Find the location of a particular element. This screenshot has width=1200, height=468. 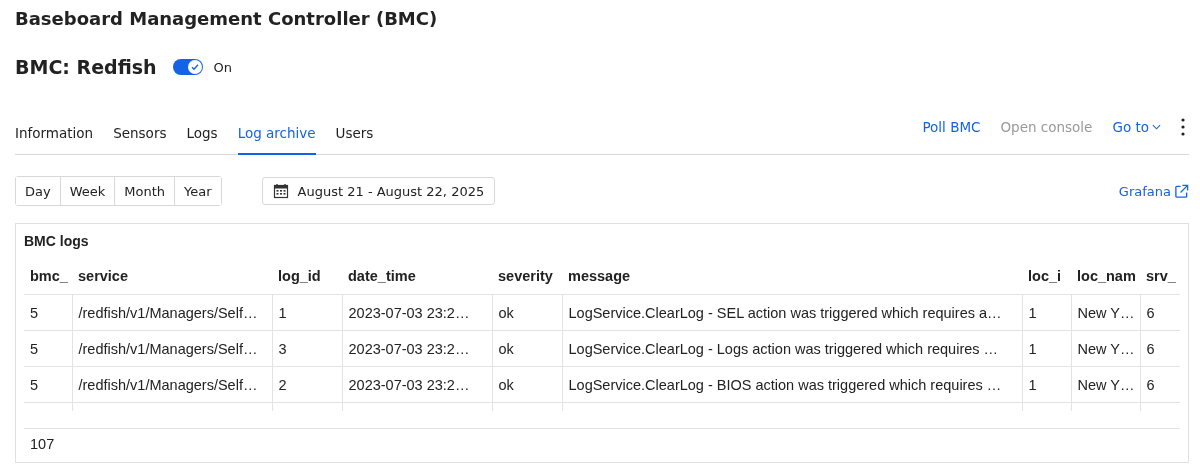

action-link: Poll BMC is located at coordinates (951, 126).